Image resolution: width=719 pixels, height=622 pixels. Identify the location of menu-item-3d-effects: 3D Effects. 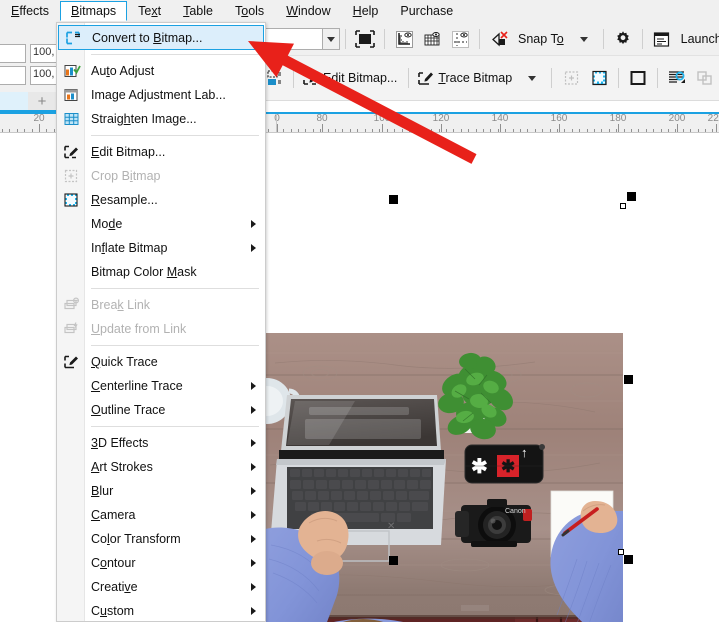
(161, 443).